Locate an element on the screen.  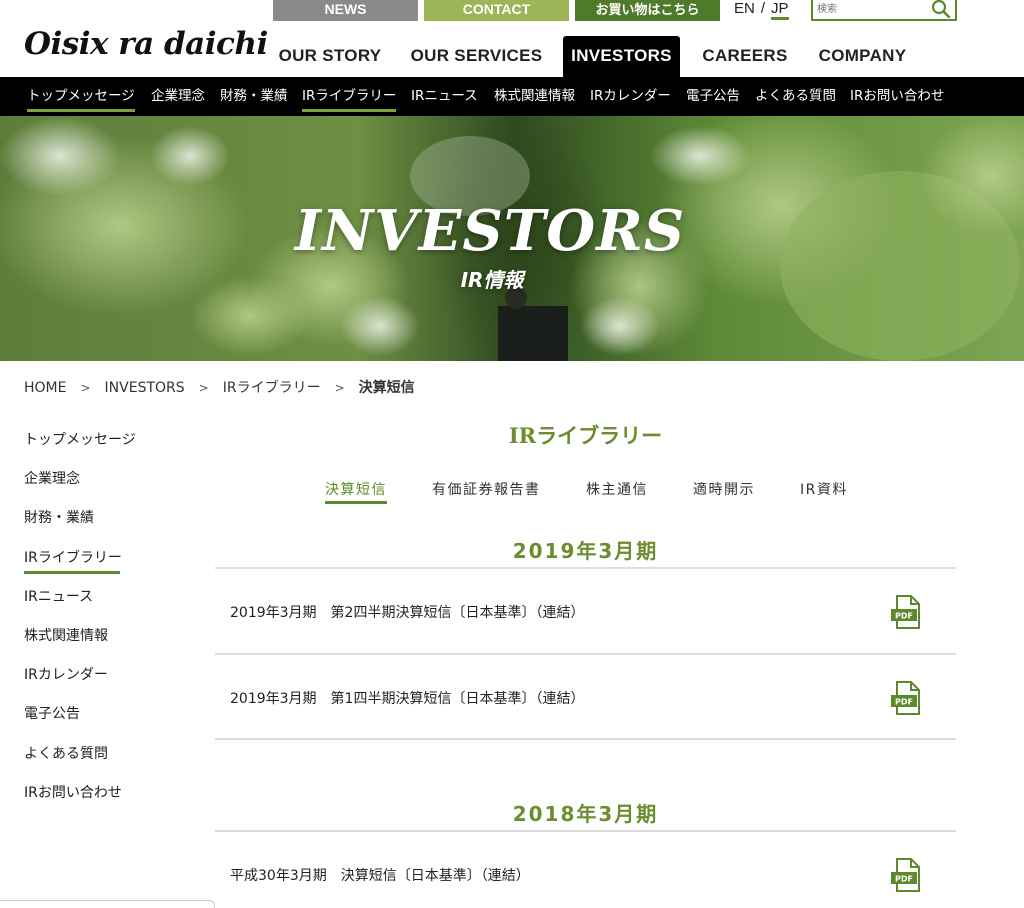
contact-button: CONTACT is located at coordinates (496, 10).